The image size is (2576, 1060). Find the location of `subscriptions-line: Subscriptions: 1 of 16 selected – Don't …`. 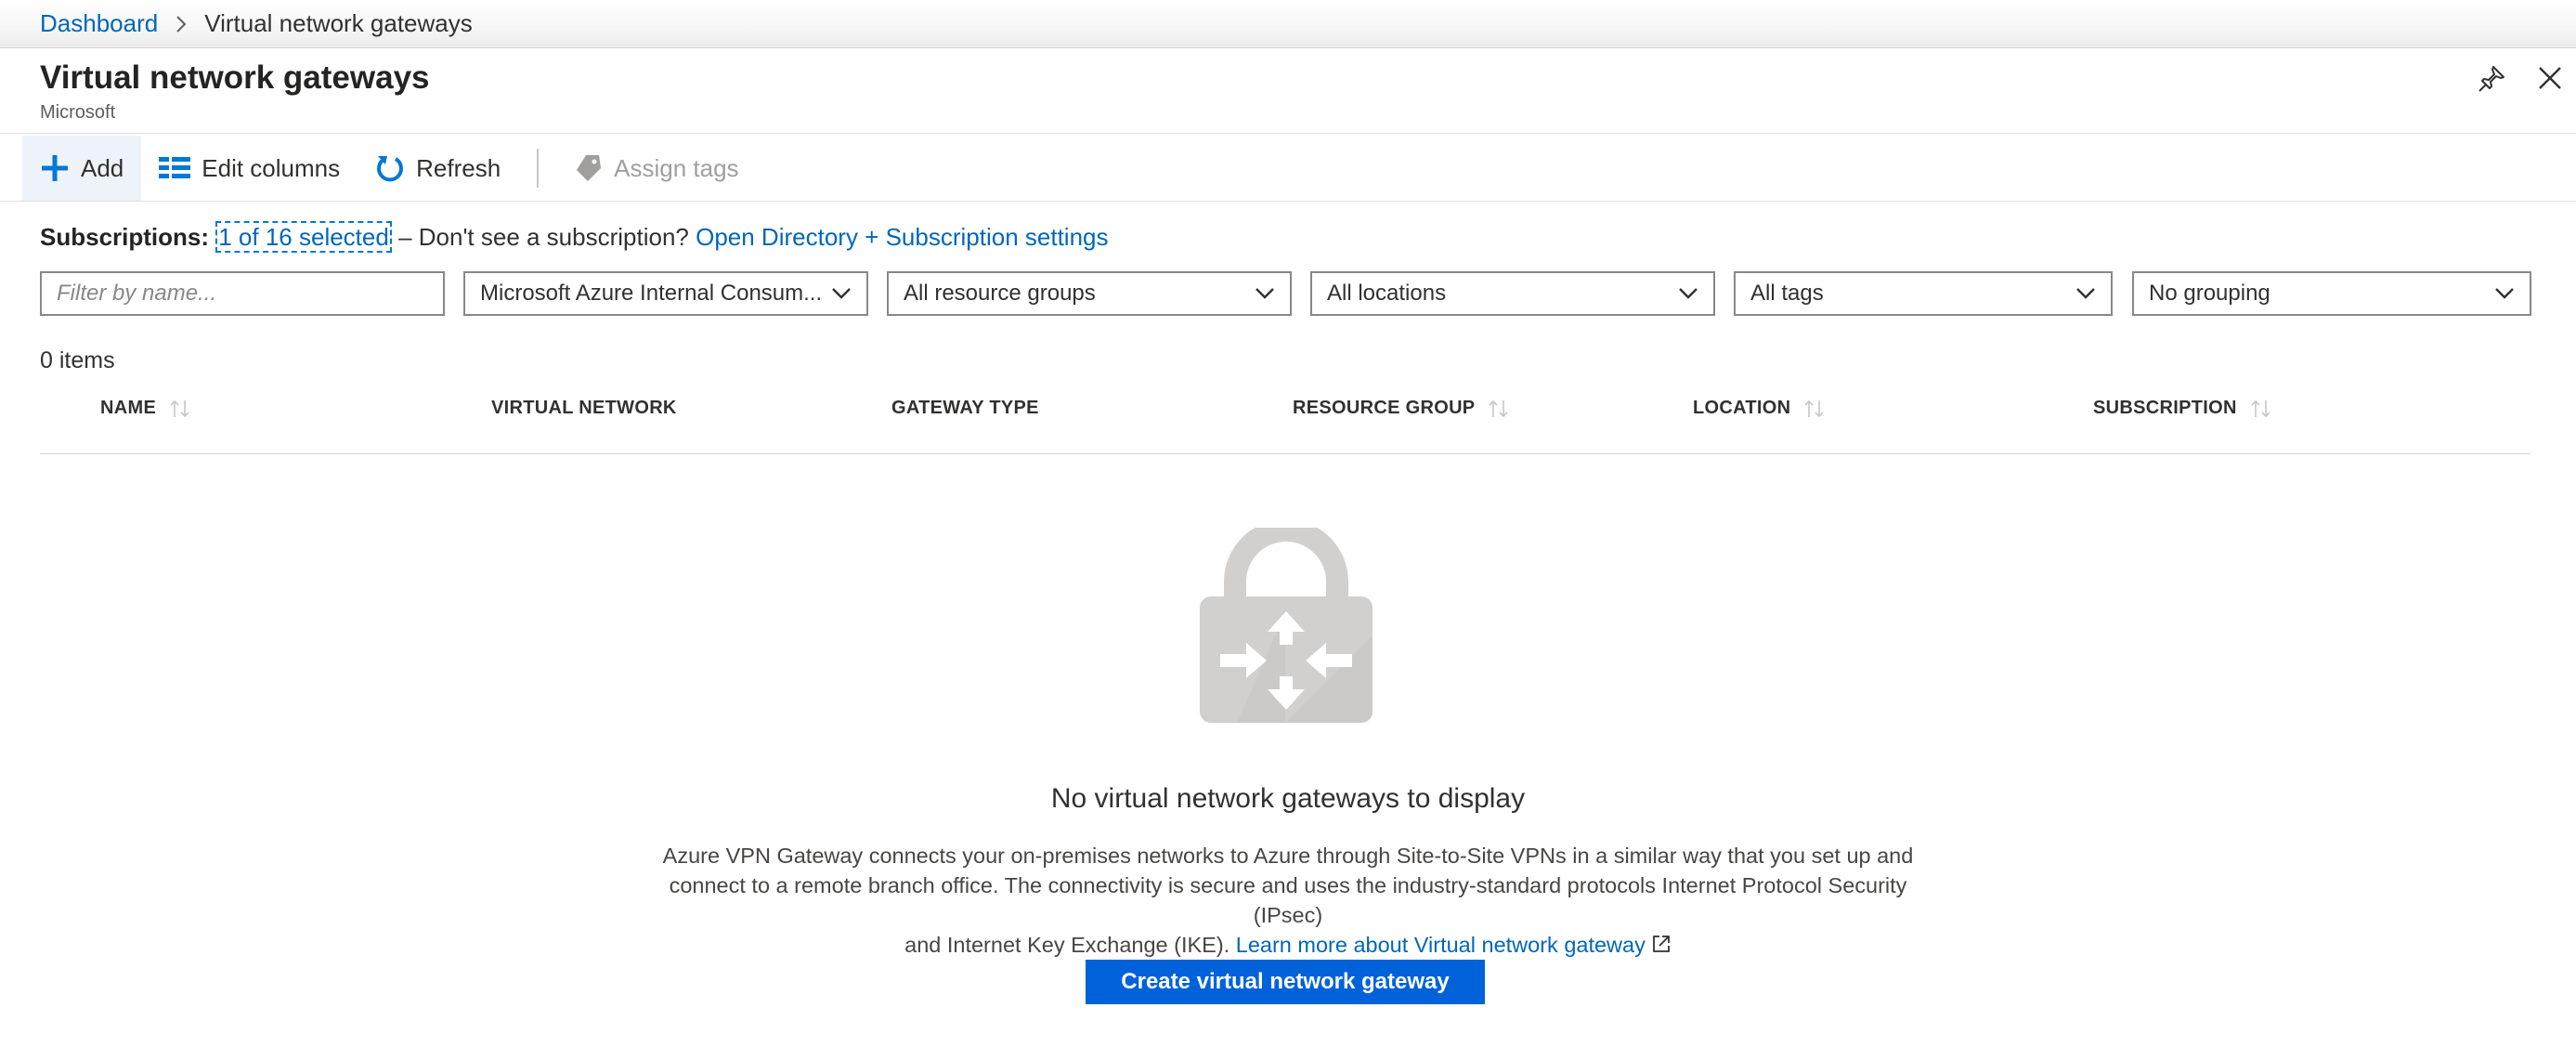

subscriptions-line: Subscriptions: 1 of 16 selected – Don't … is located at coordinates (574, 237).